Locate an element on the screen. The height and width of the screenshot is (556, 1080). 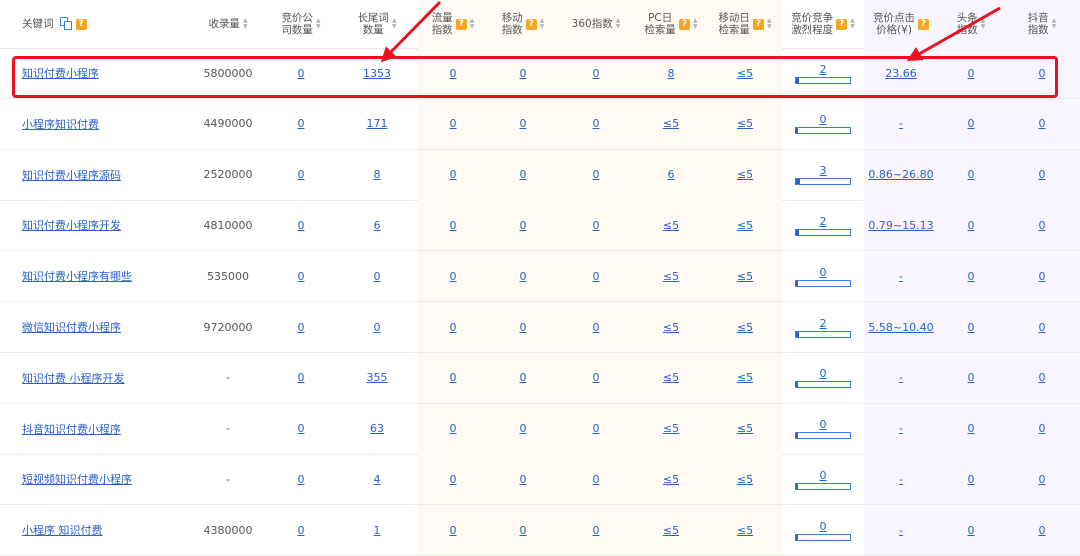
keyword-link: 微信知识付费小程序 is located at coordinates (71, 327).